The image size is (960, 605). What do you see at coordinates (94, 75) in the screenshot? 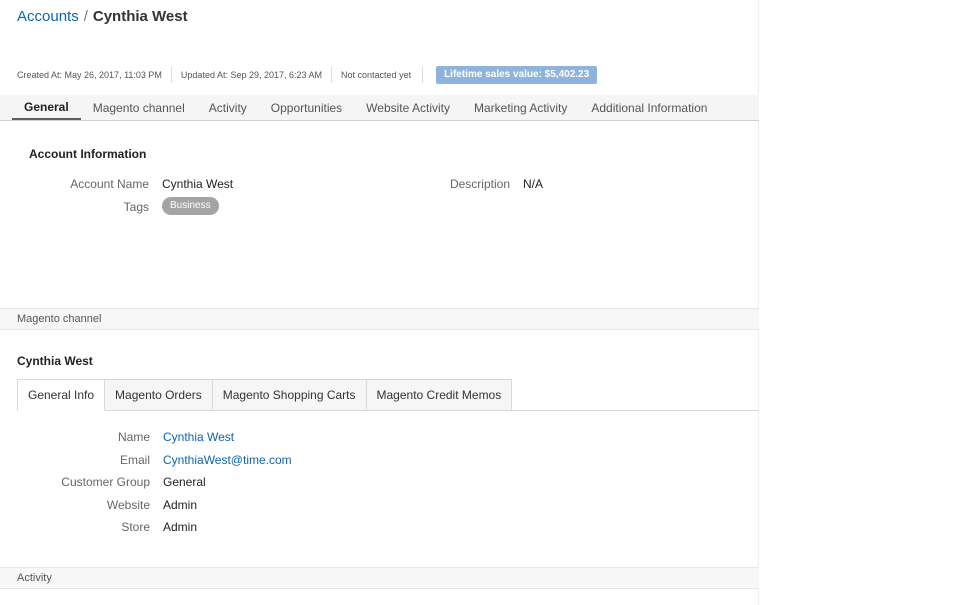
I see `created-at-text: Created At: May 26, 2017, 11:03 PM` at bounding box center [94, 75].